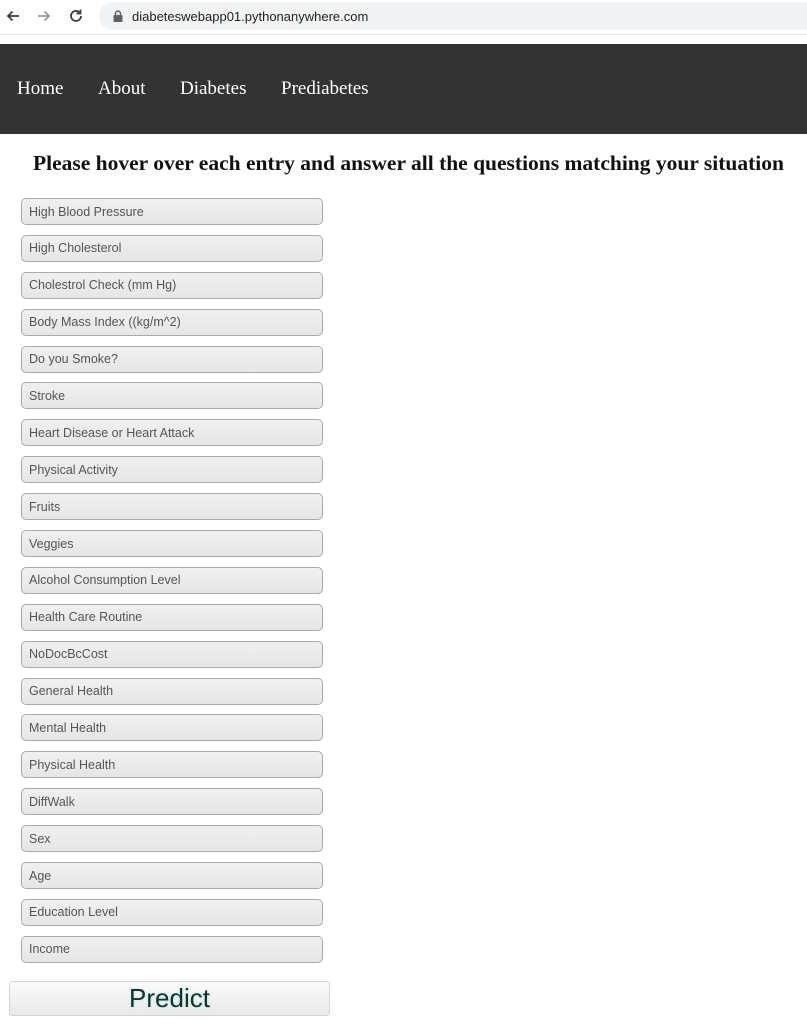 The image size is (807, 1030). What do you see at coordinates (40, 89) in the screenshot?
I see `nav-home-link: Home` at bounding box center [40, 89].